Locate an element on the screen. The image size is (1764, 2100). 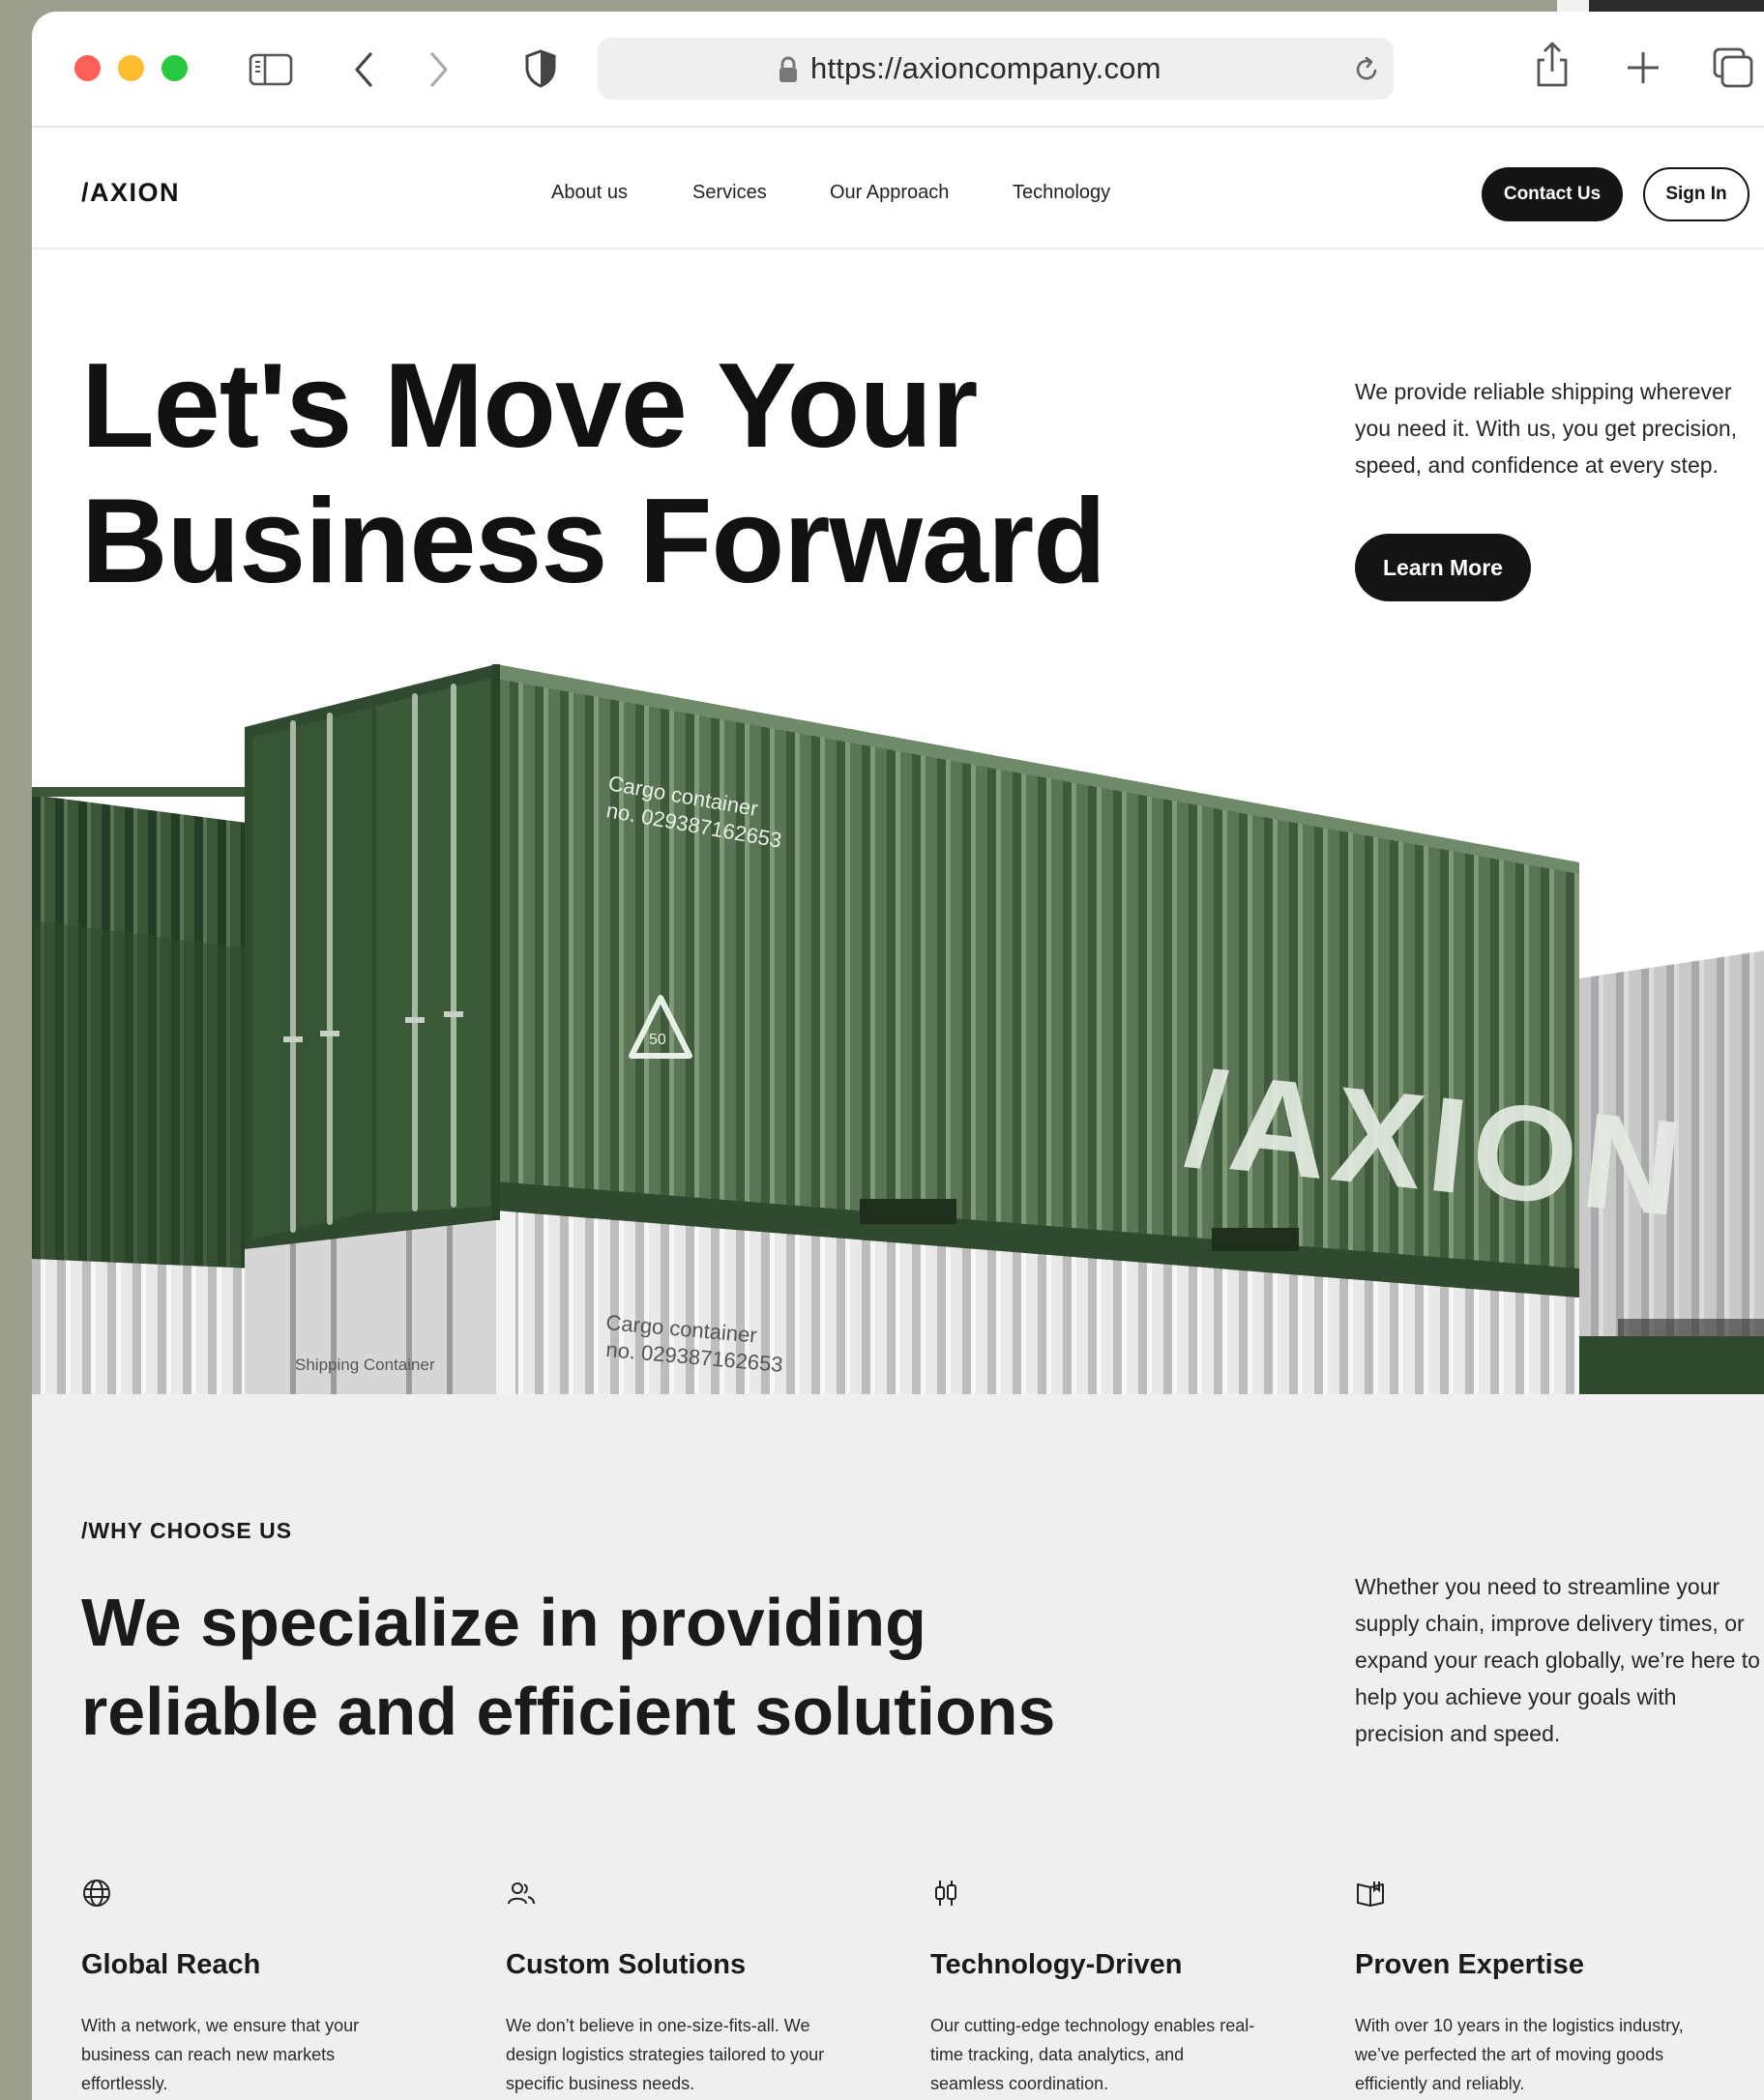
globe-icon is located at coordinates (96, 1893).